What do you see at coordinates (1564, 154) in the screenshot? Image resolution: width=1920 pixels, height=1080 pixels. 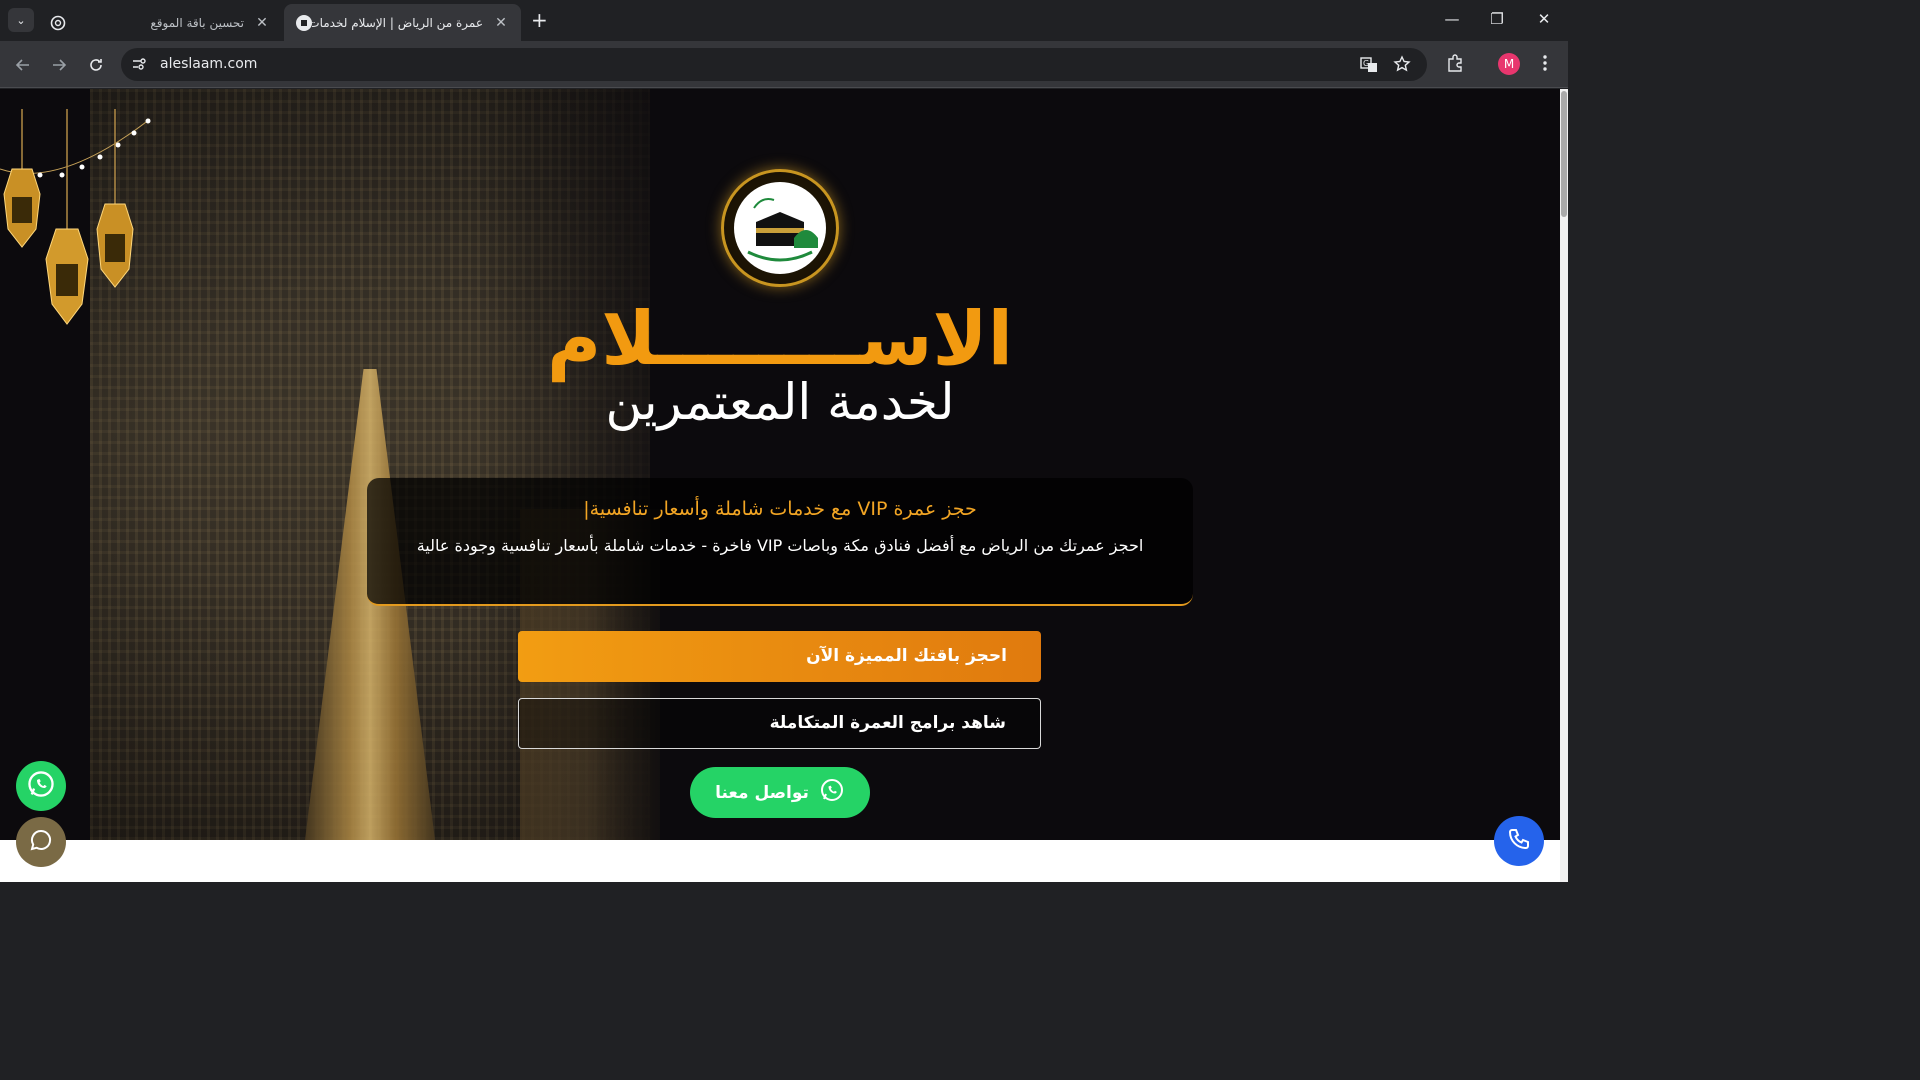 I see `scrollbar-thumb` at bounding box center [1564, 154].